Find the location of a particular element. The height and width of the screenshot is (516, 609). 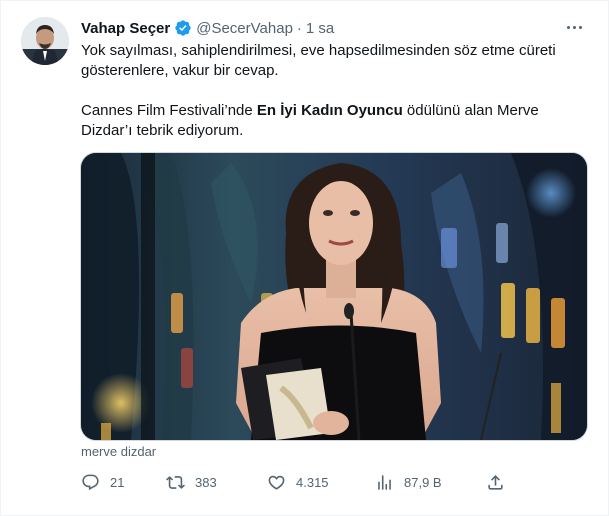

tweet-text-bold: En İyi Kadın Oyuncu is located at coordinates (329, 110).